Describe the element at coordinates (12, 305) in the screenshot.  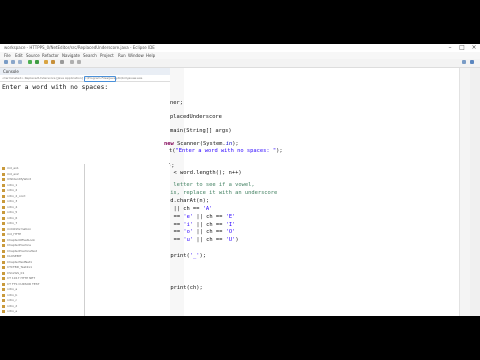
I see `tree-item-label: nitro_d` at that location.